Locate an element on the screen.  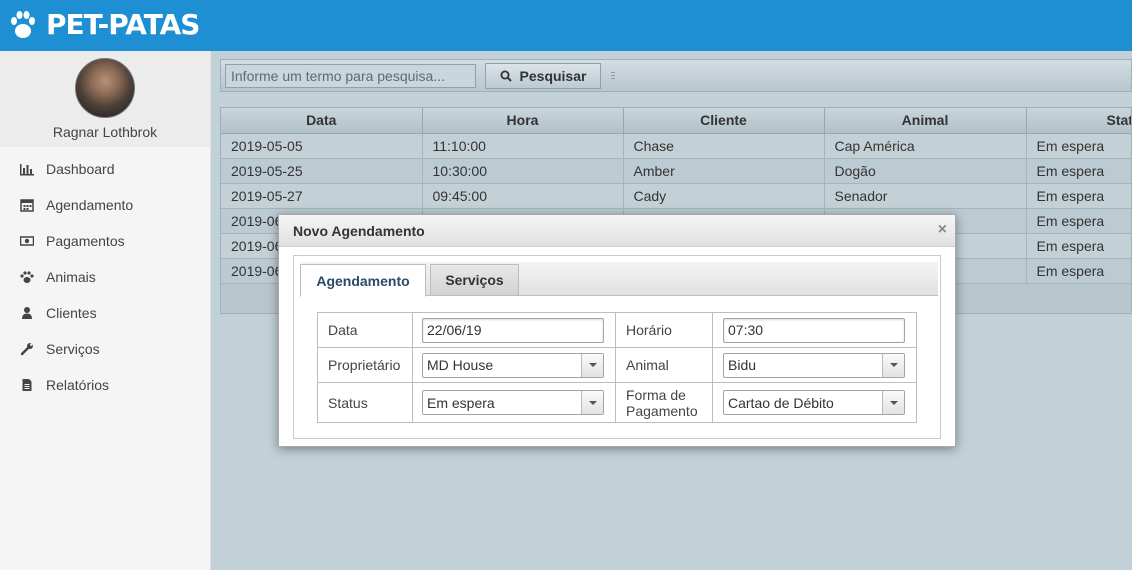
table-cell: Cady is located at coordinates (724, 196).